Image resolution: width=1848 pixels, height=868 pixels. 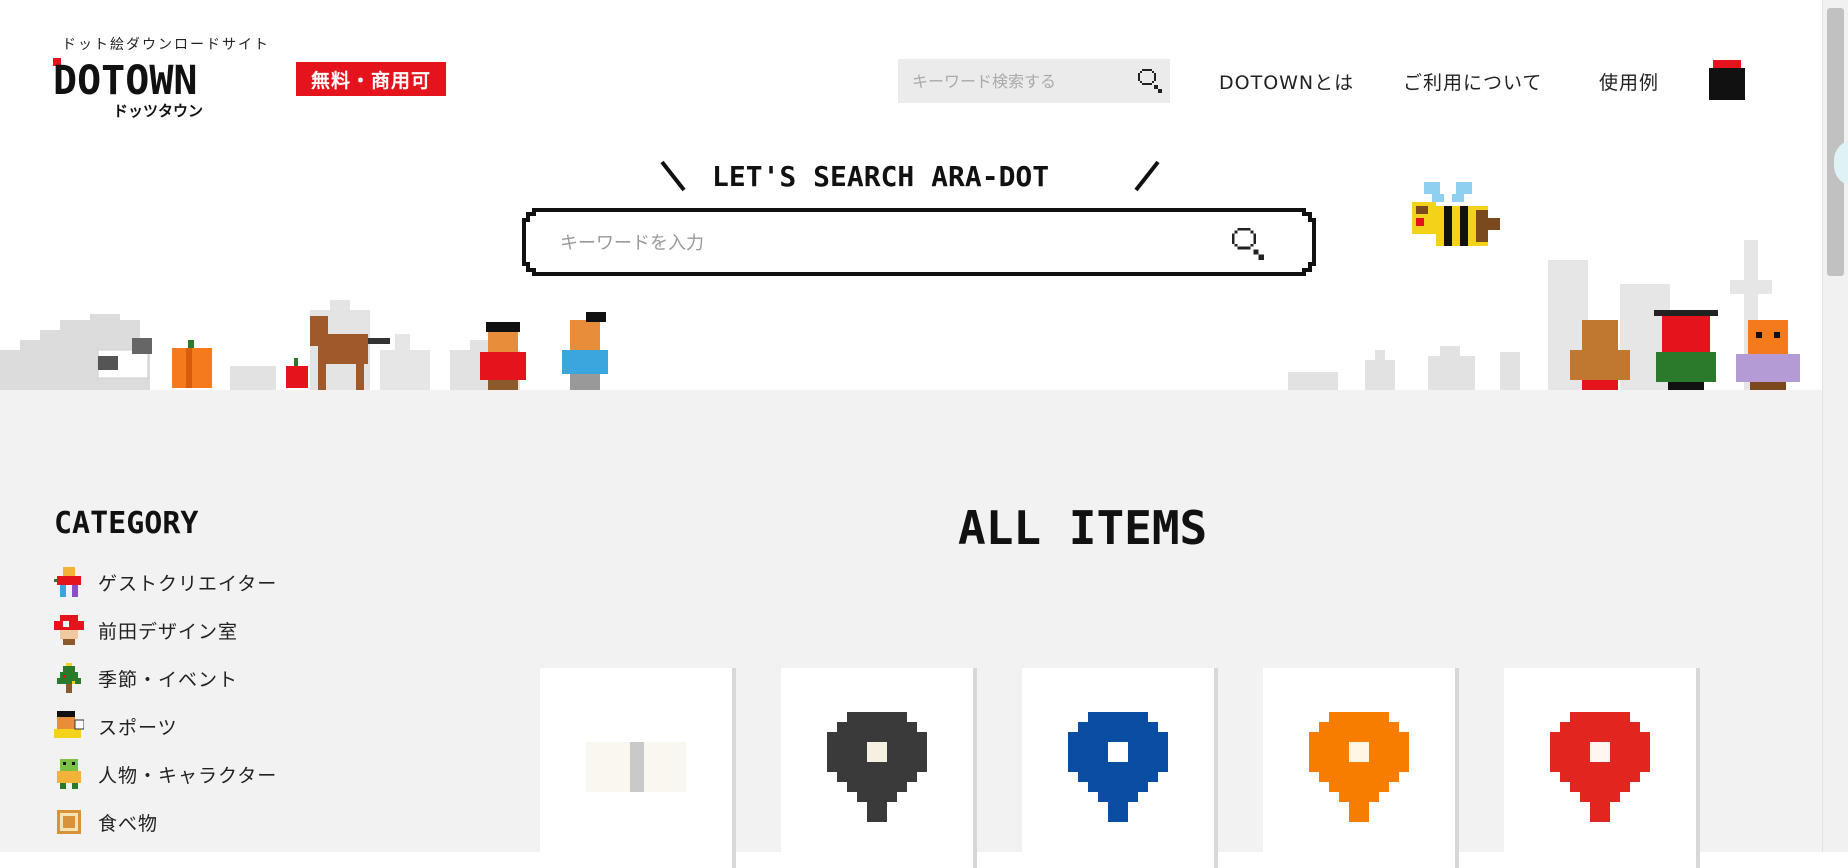 What do you see at coordinates (371, 79) in the screenshot?
I see `free-commercial-badge: 無料・商用可` at bounding box center [371, 79].